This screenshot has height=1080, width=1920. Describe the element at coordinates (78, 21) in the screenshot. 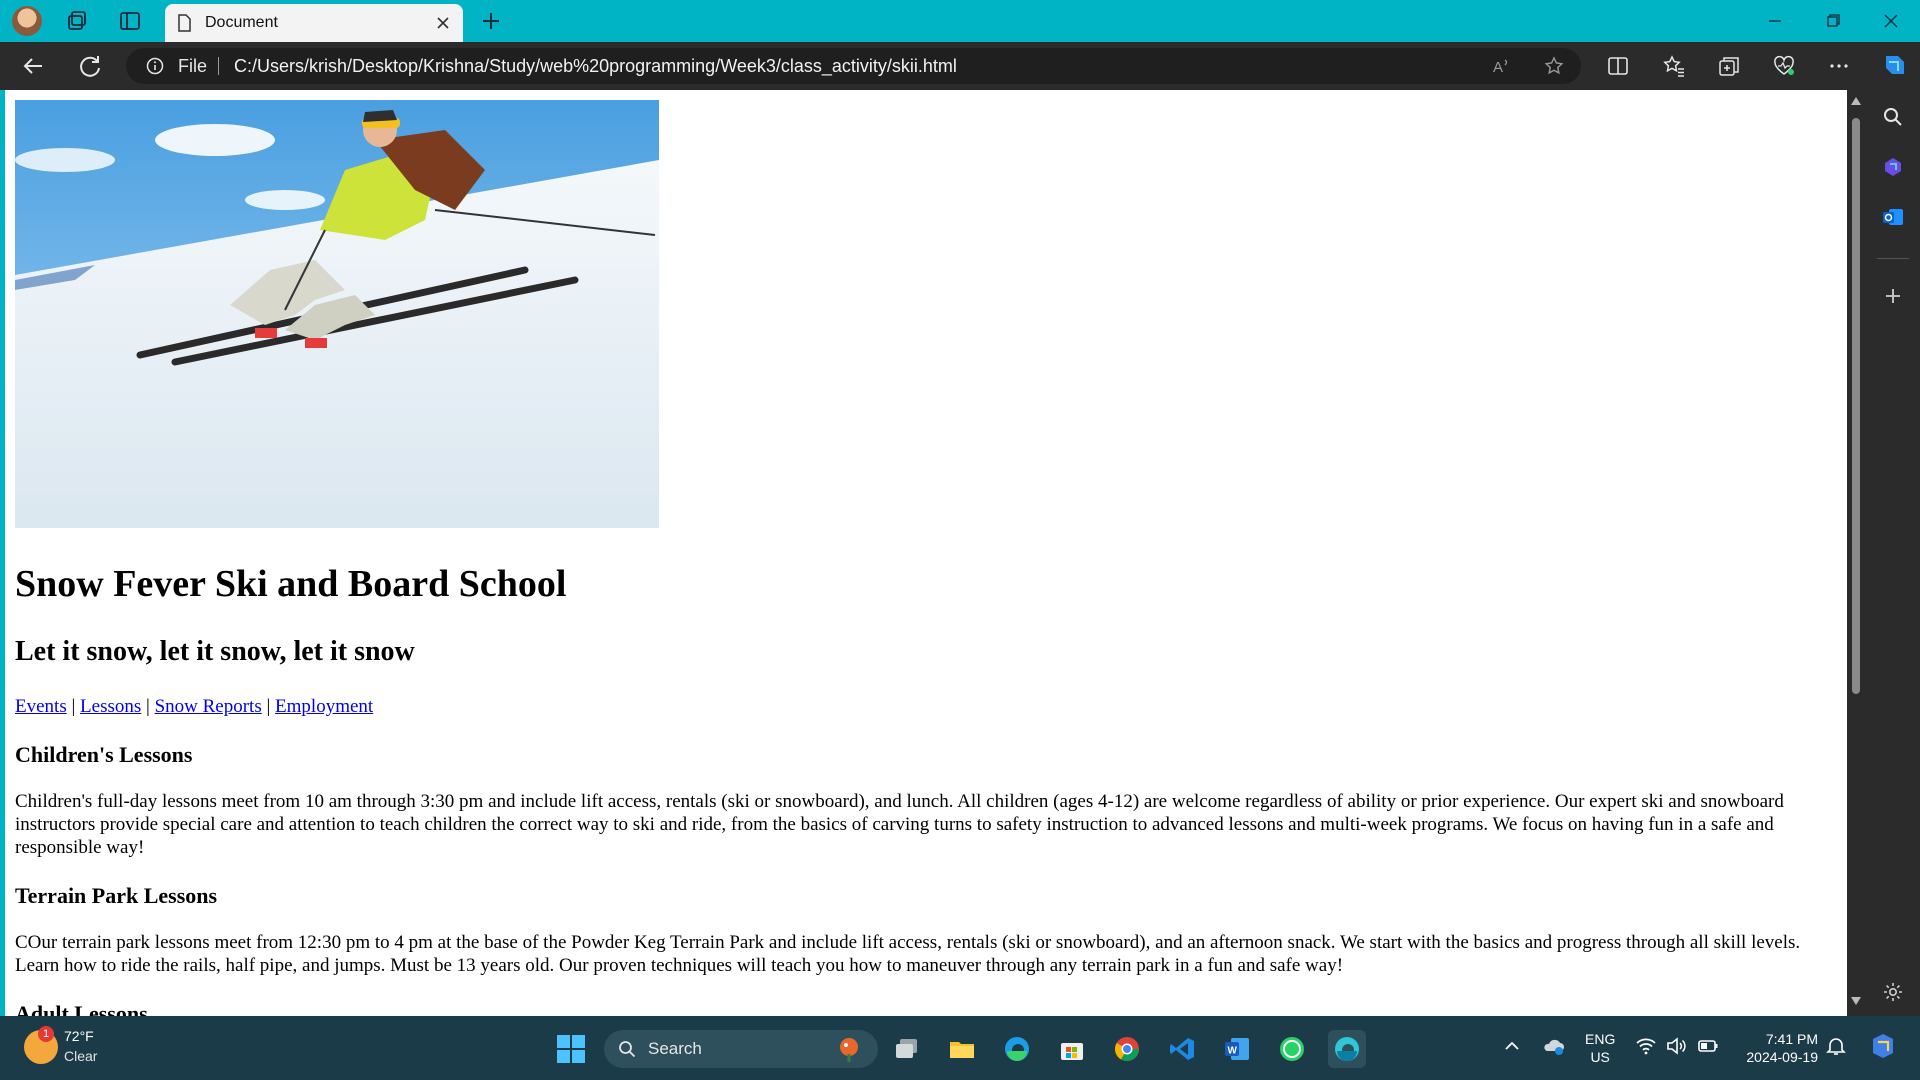

I see `workspaces-icon` at that location.